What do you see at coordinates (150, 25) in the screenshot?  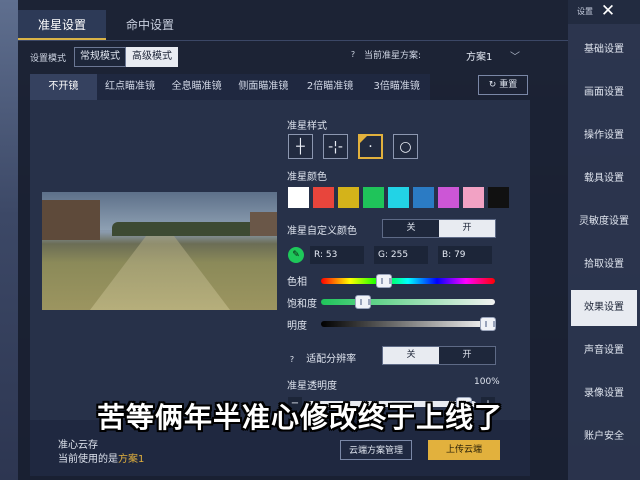 I see `tab-hit: 命中设置` at bounding box center [150, 25].